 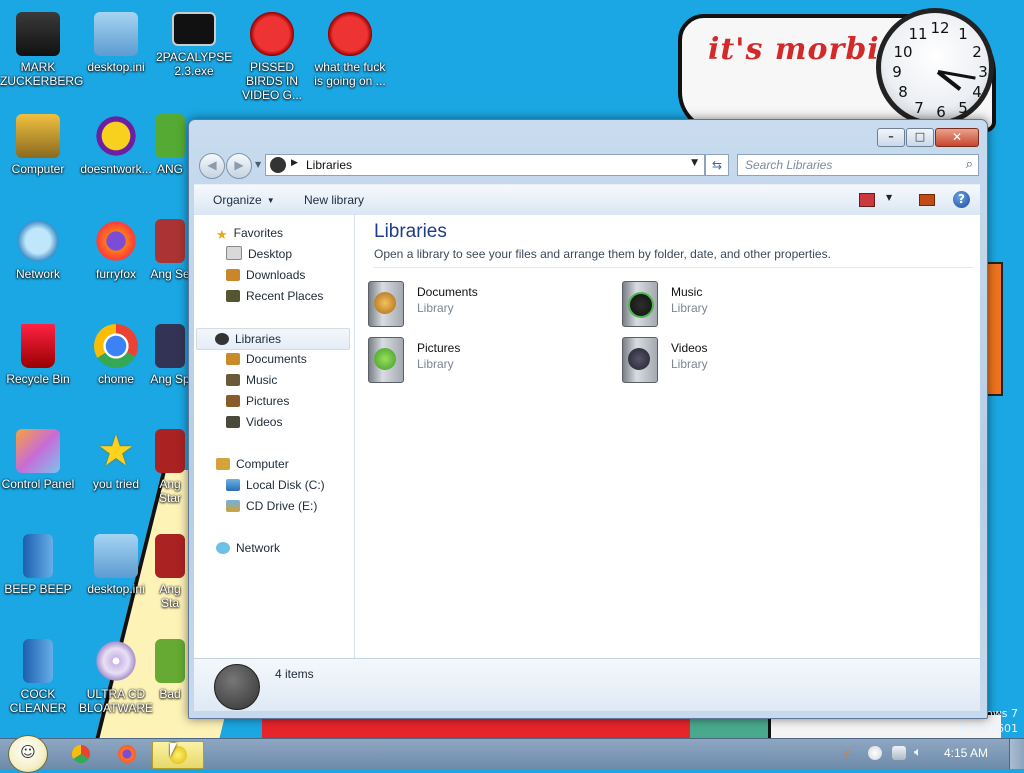 I want to click on clock-number: 11, so click(x=918, y=34).